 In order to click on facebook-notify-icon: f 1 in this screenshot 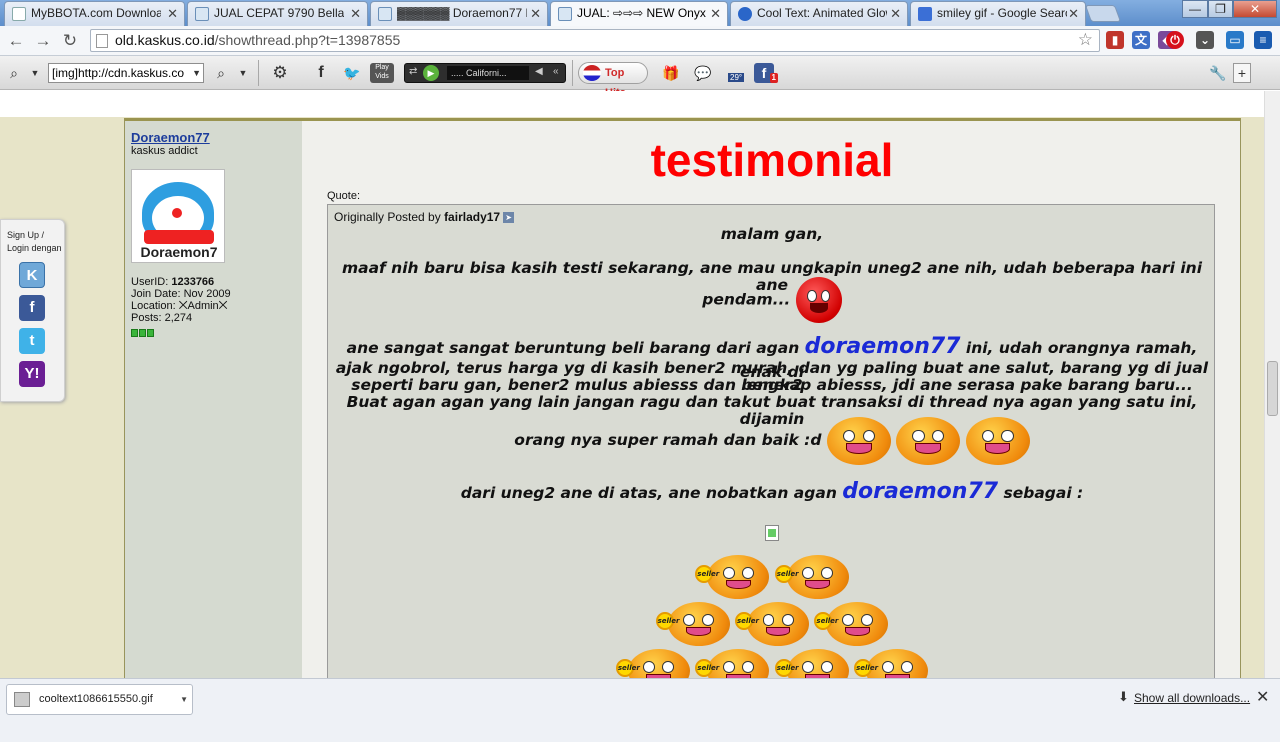, I will do `click(766, 73)`.